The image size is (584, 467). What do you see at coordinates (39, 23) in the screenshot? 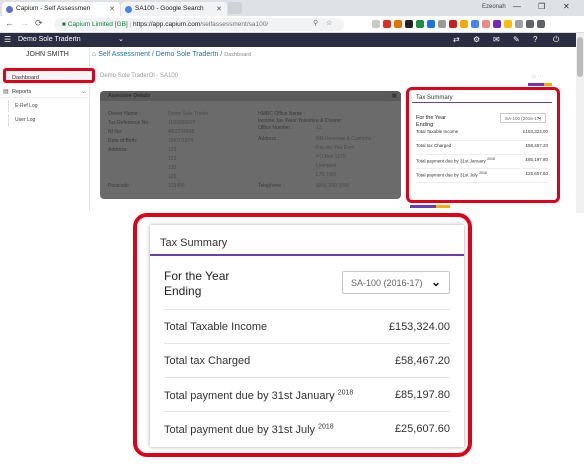
I see `reload-icon: ⟳` at bounding box center [39, 23].